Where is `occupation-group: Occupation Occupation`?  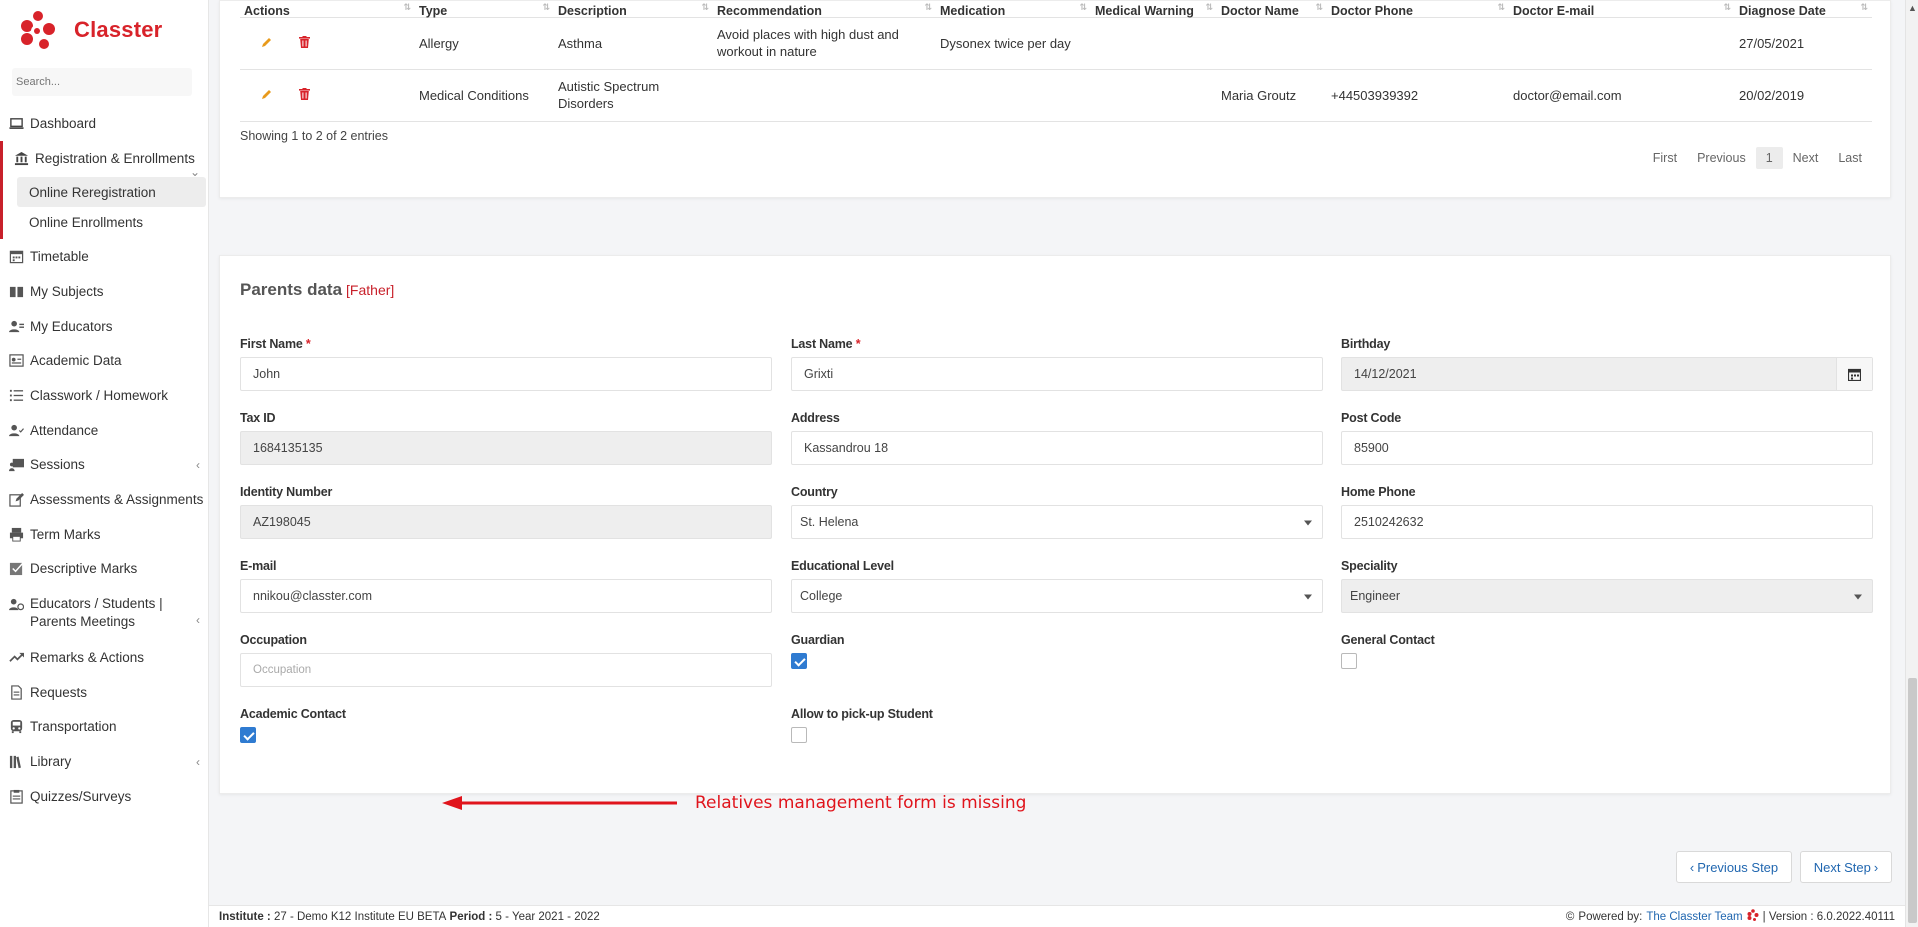
occupation-group: Occupation Occupation is located at coordinates (506, 660).